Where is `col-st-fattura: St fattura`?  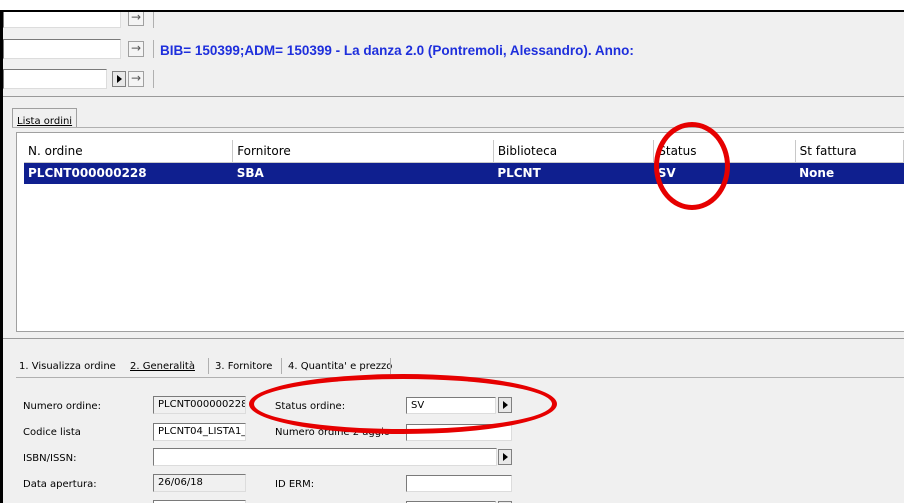
col-st-fattura: St fattura is located at coordinates (849, 151).